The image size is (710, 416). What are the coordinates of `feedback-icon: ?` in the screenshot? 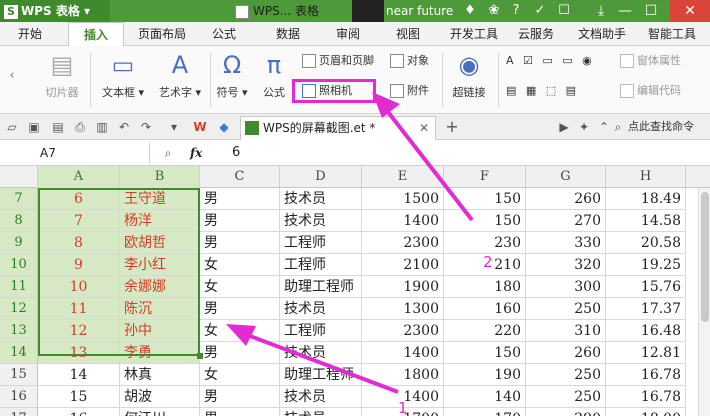 It's located at (516, 11).